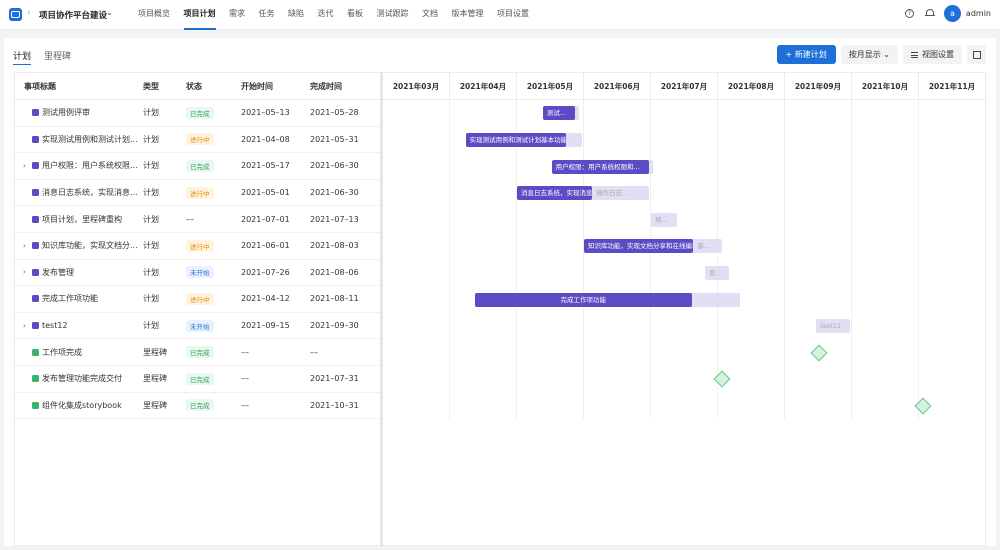 Image resolution: width=1000 pixels, height=550 pixels. I want to click on header-title: 事项标题, so click(79, 86).